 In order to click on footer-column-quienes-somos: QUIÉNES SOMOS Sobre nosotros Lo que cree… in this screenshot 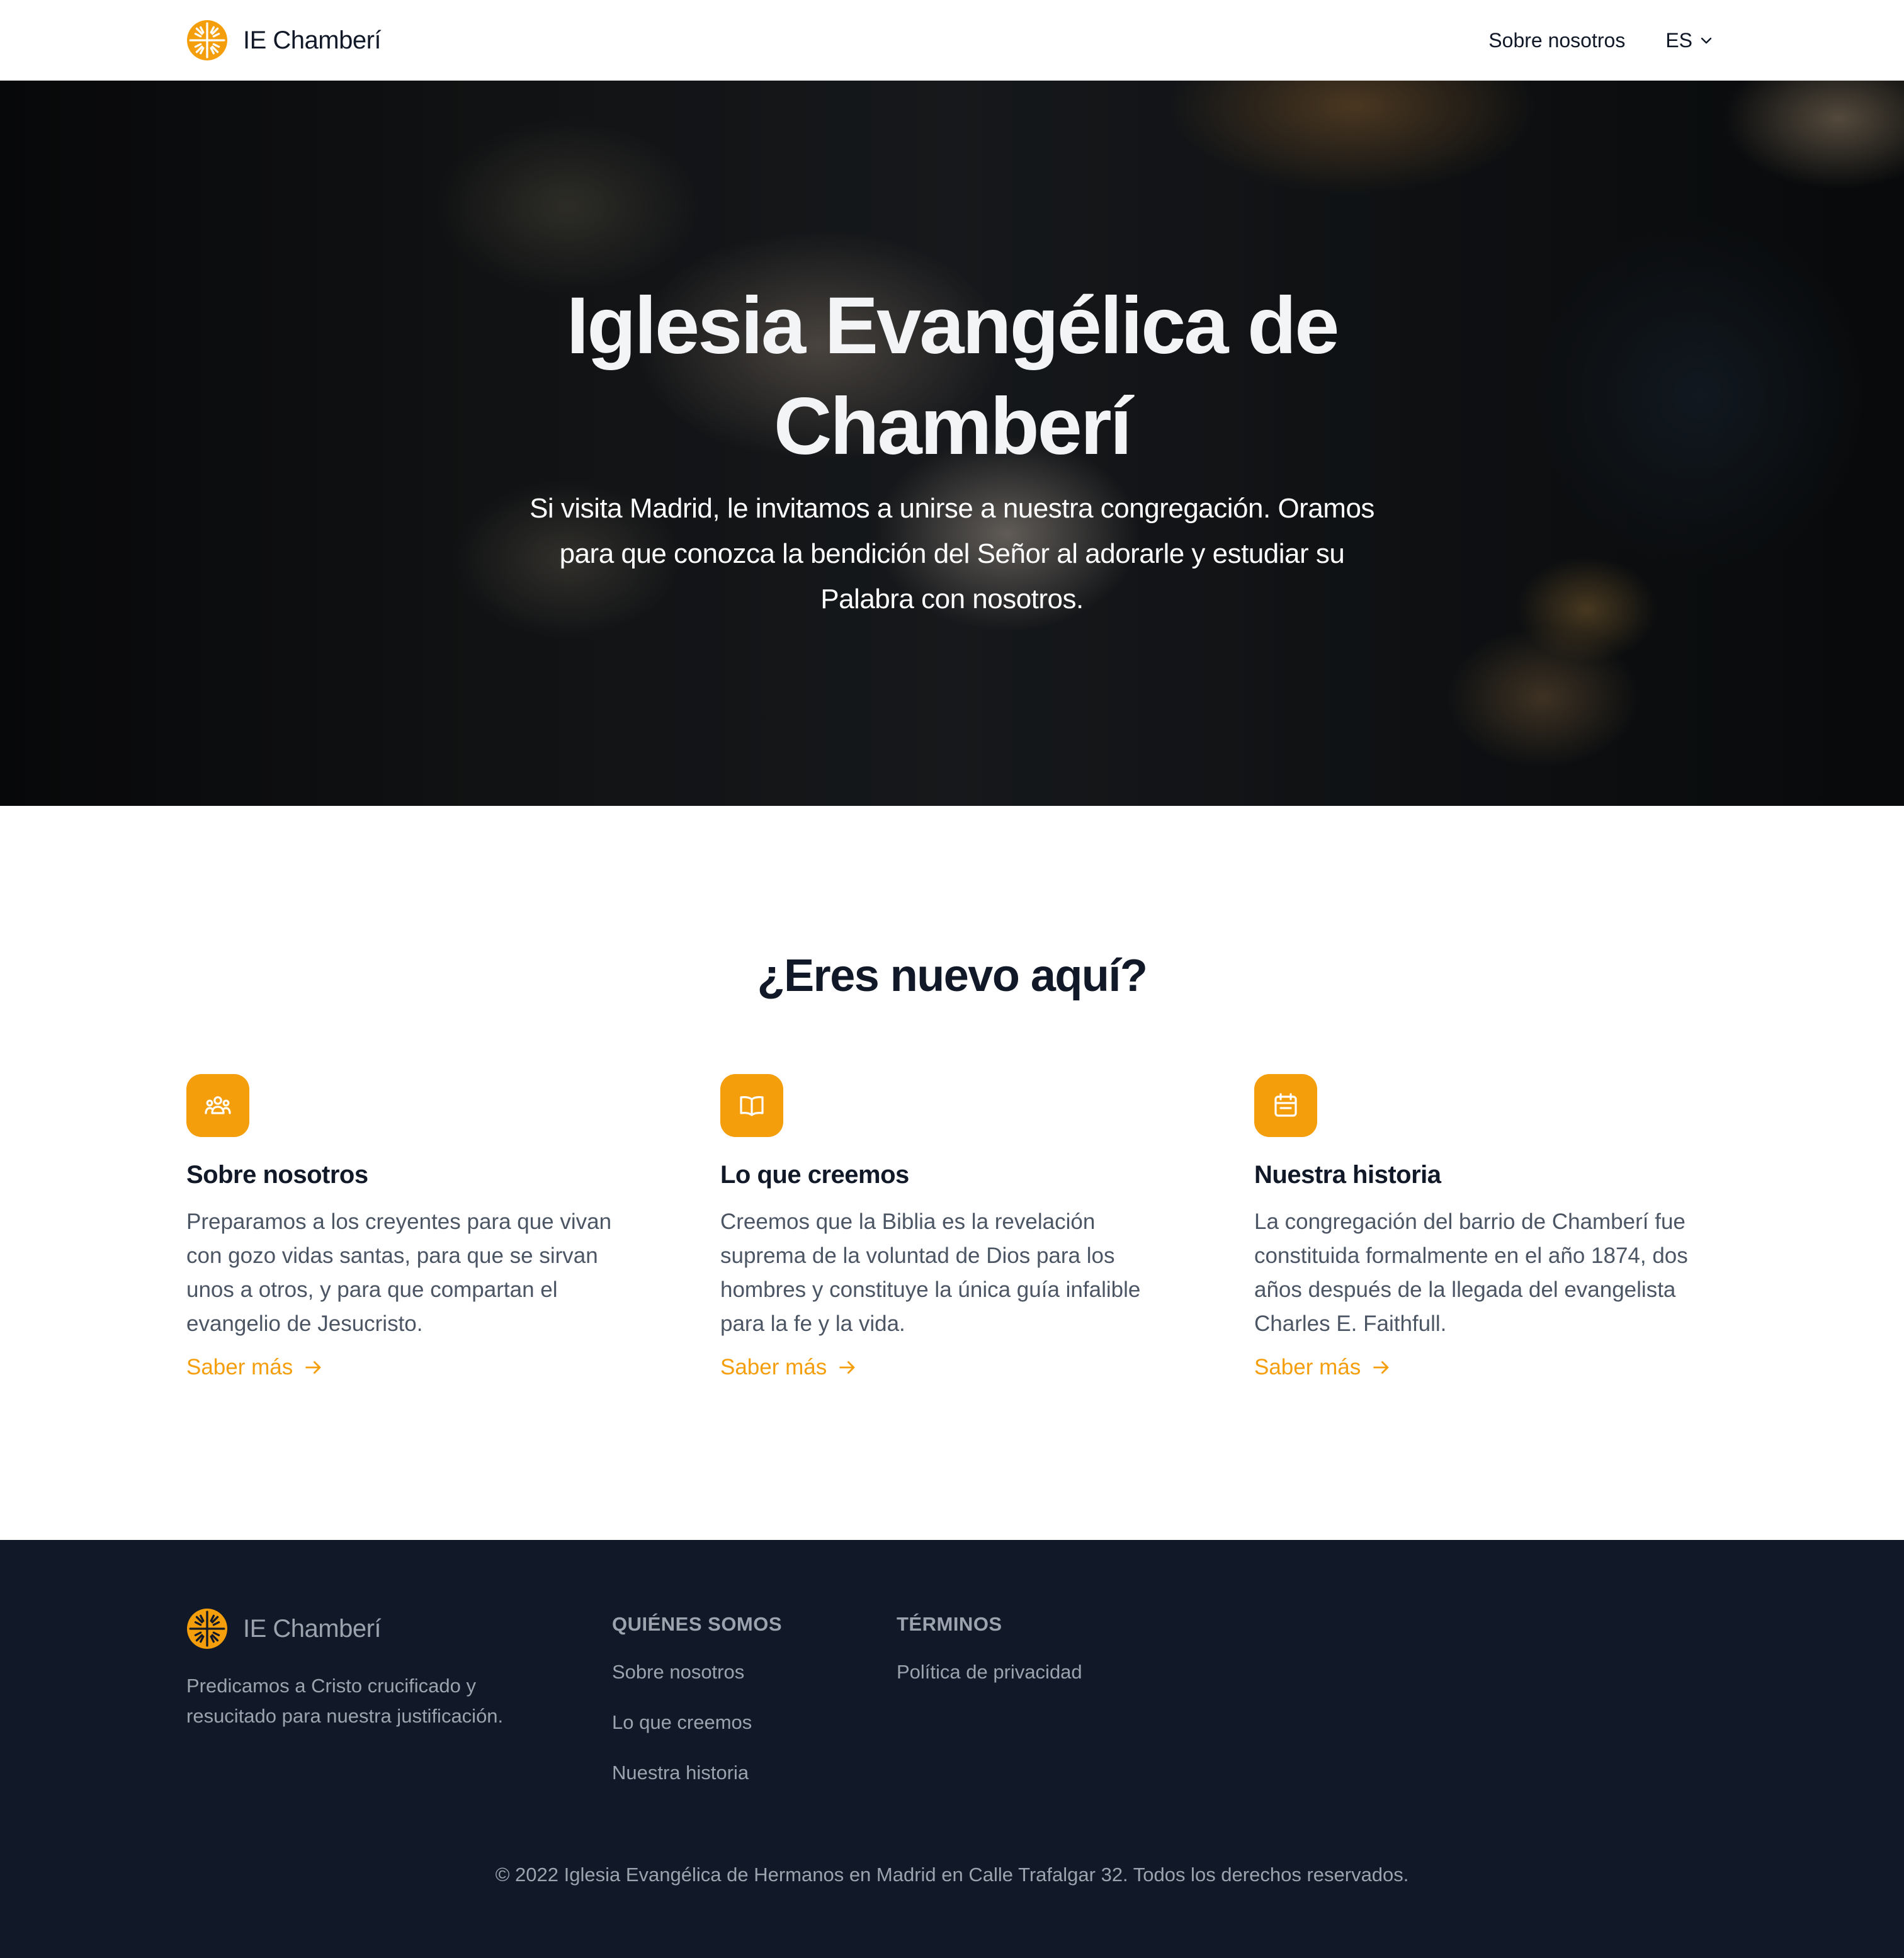, I will do `click(697, 1708)`.